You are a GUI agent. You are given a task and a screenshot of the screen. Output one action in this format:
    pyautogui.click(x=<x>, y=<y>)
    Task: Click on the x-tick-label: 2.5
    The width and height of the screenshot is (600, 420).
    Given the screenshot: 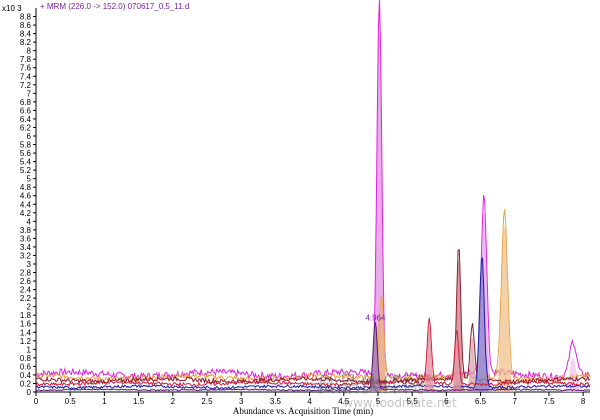 What is the action you would take?
    pyautogui.click(x=207, y=401)
    